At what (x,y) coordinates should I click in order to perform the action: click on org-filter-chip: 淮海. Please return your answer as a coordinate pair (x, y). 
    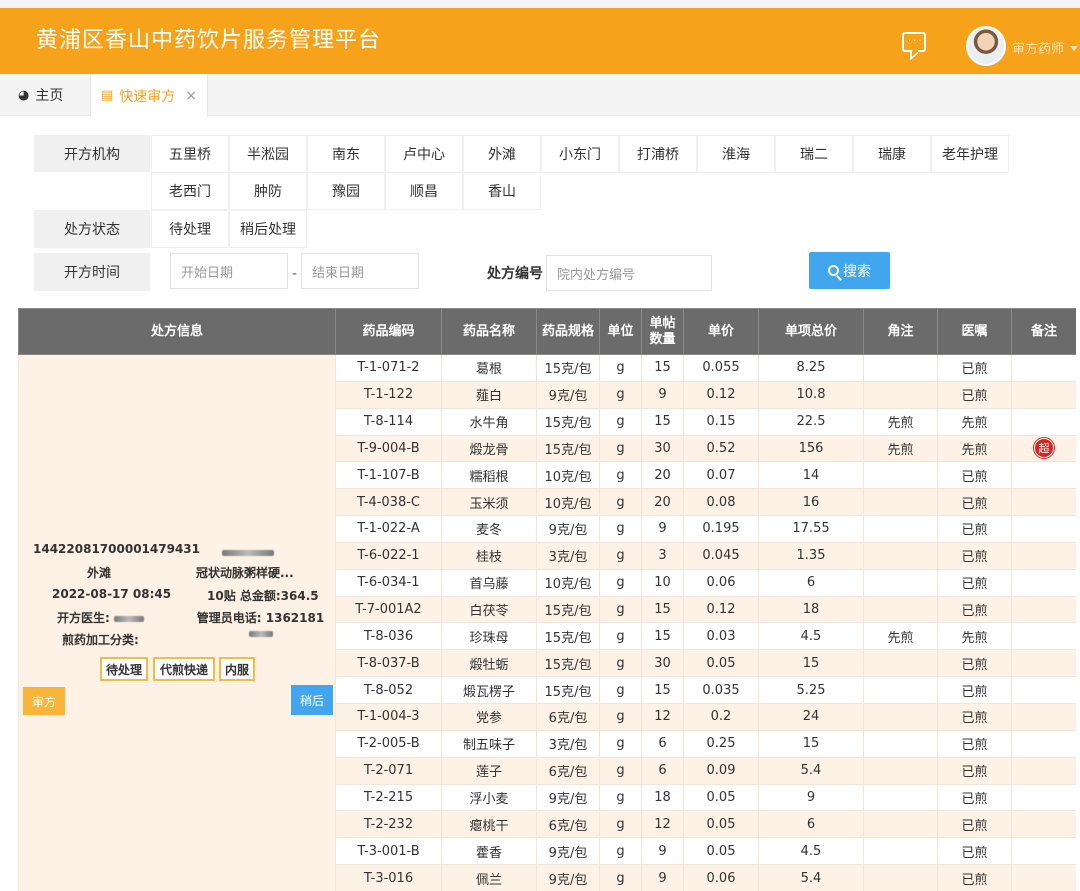
    Looking at the image, I should click on (736, 154).